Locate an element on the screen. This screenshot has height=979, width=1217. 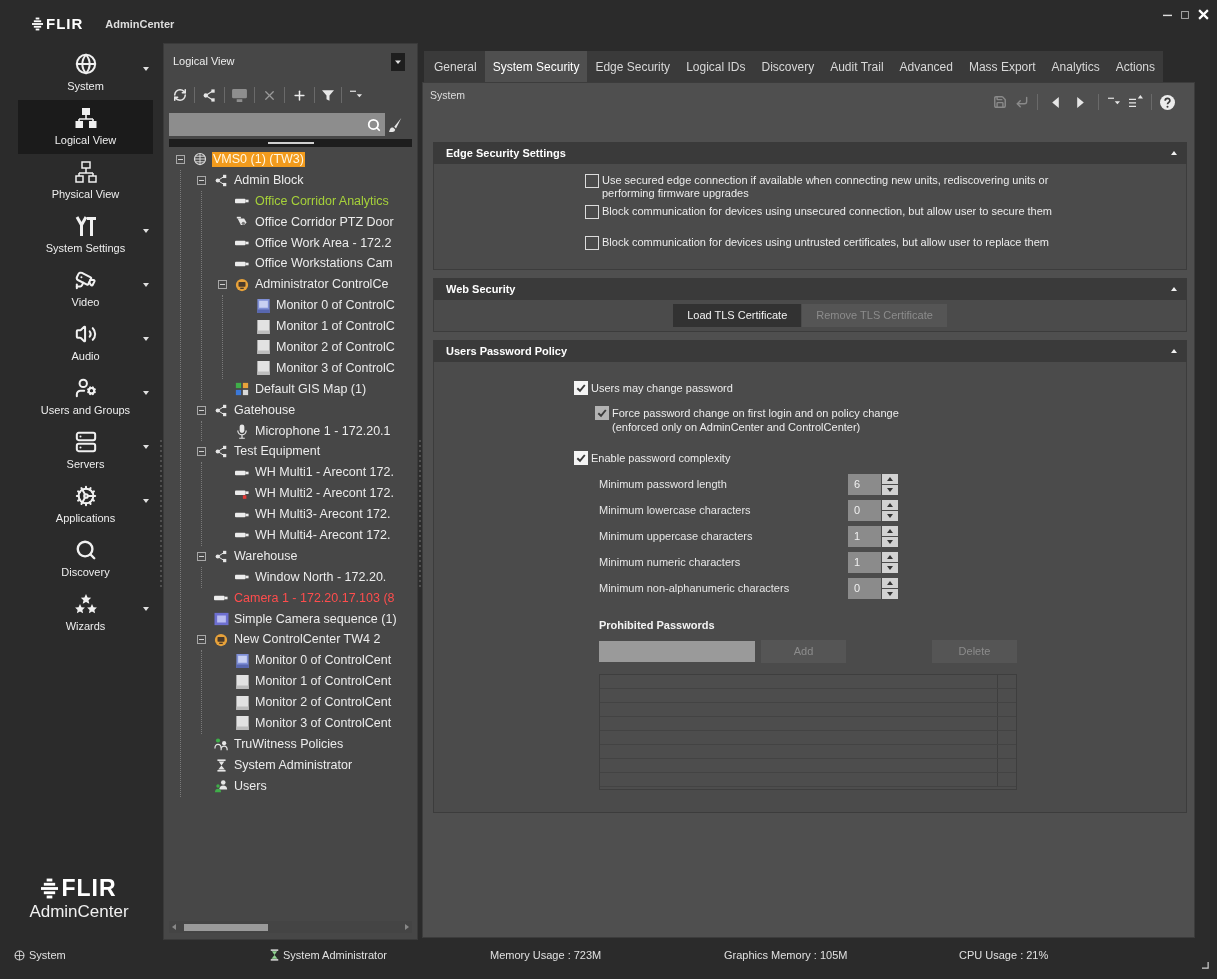
tree-item: Office Workstations Cam is located at coordinates (324, 264).